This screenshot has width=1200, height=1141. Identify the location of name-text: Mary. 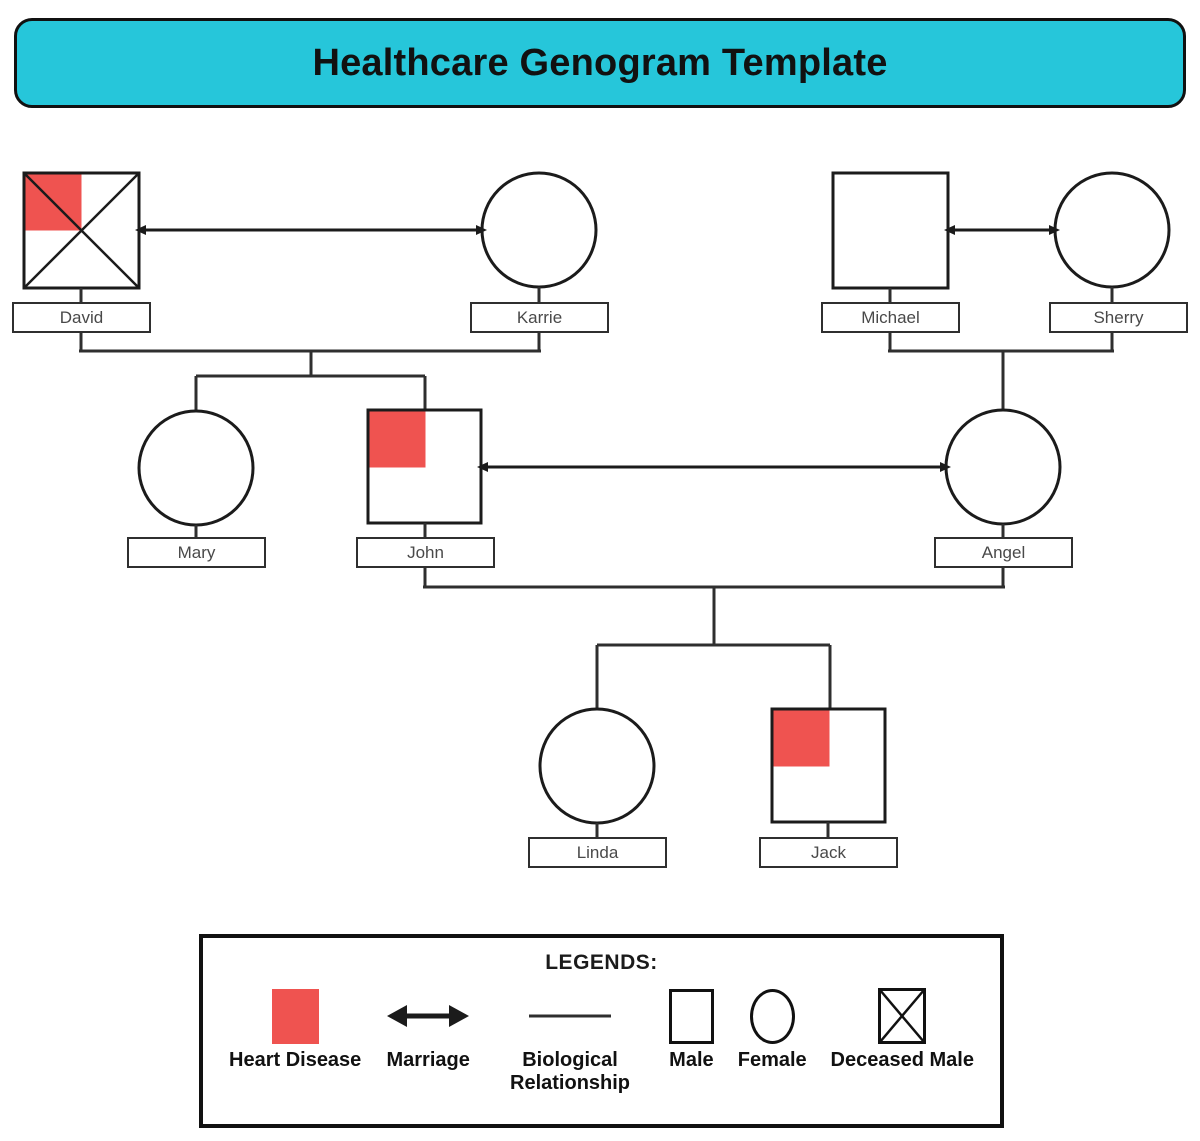
(196, 552).